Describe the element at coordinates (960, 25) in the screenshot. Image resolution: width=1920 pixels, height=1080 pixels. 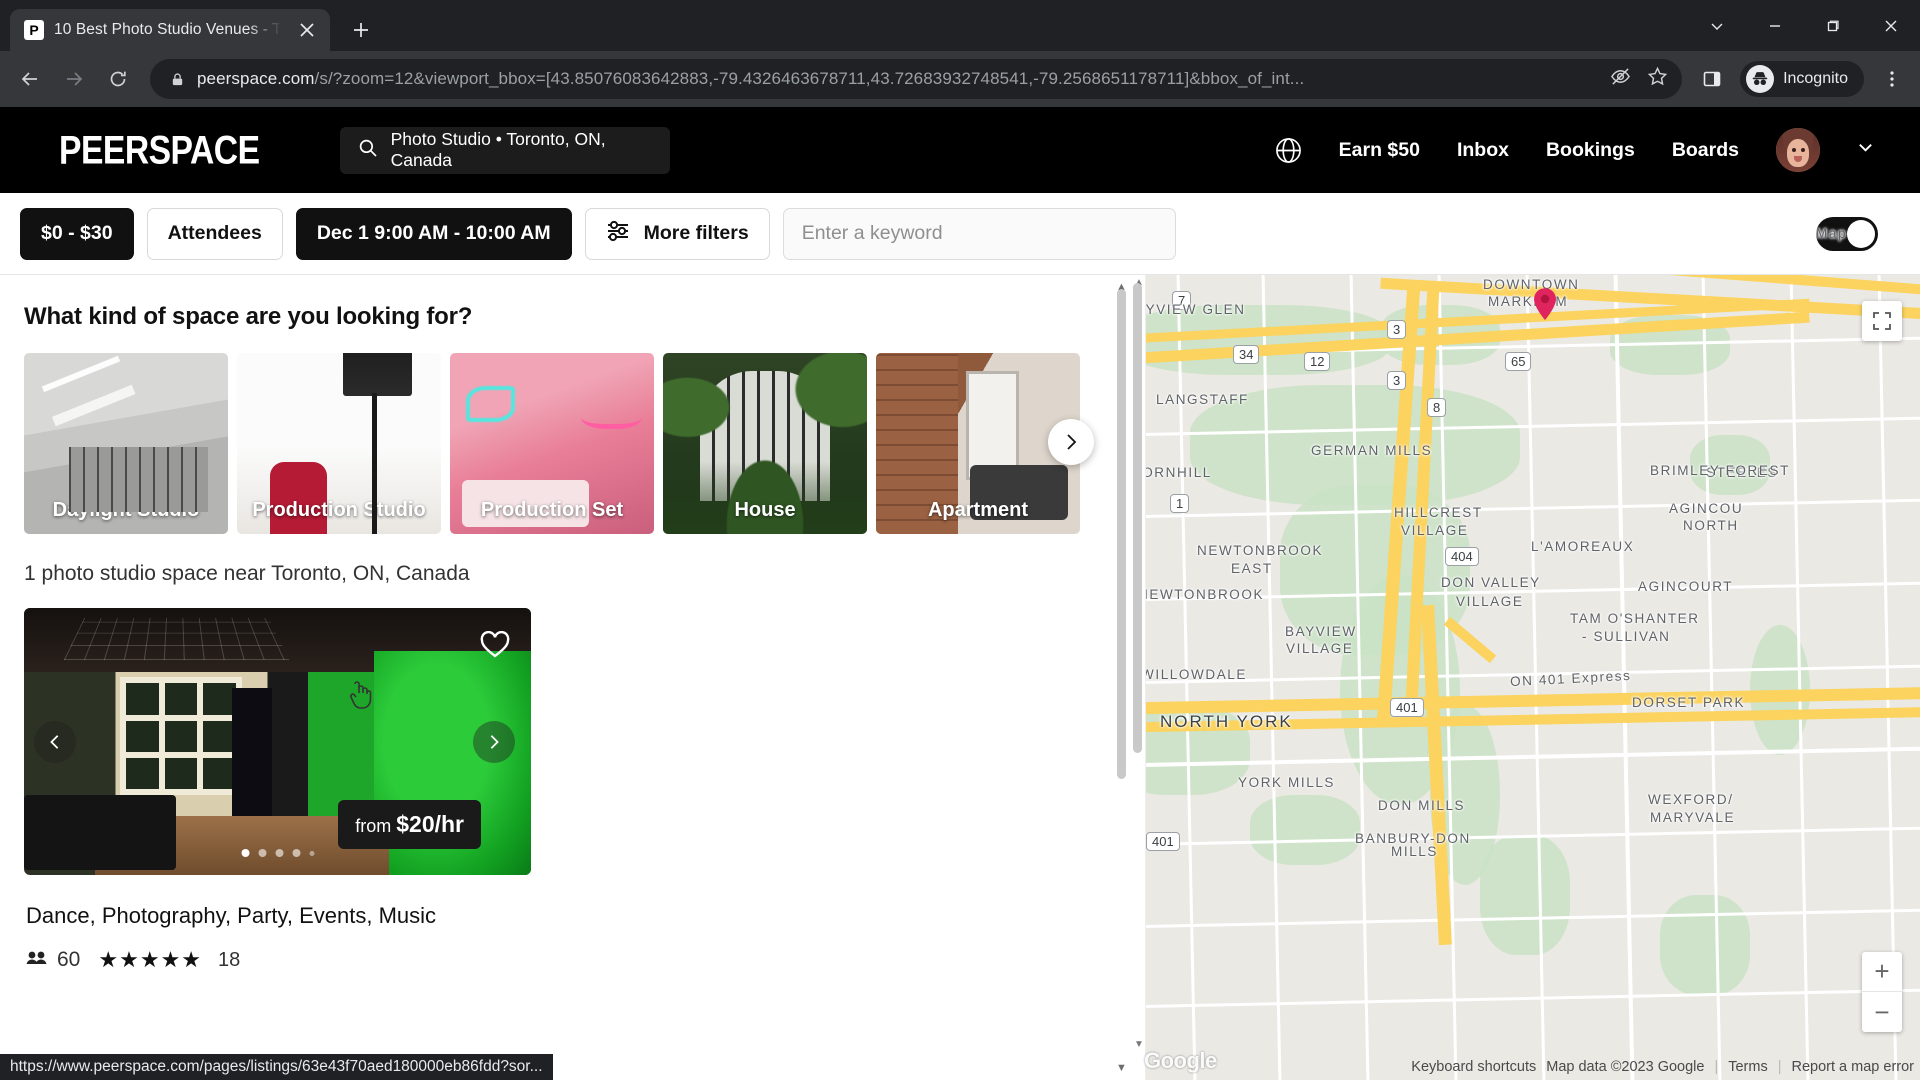
I see `tab-strip: P 10 Best Photo Studio Venues - T` at that location.